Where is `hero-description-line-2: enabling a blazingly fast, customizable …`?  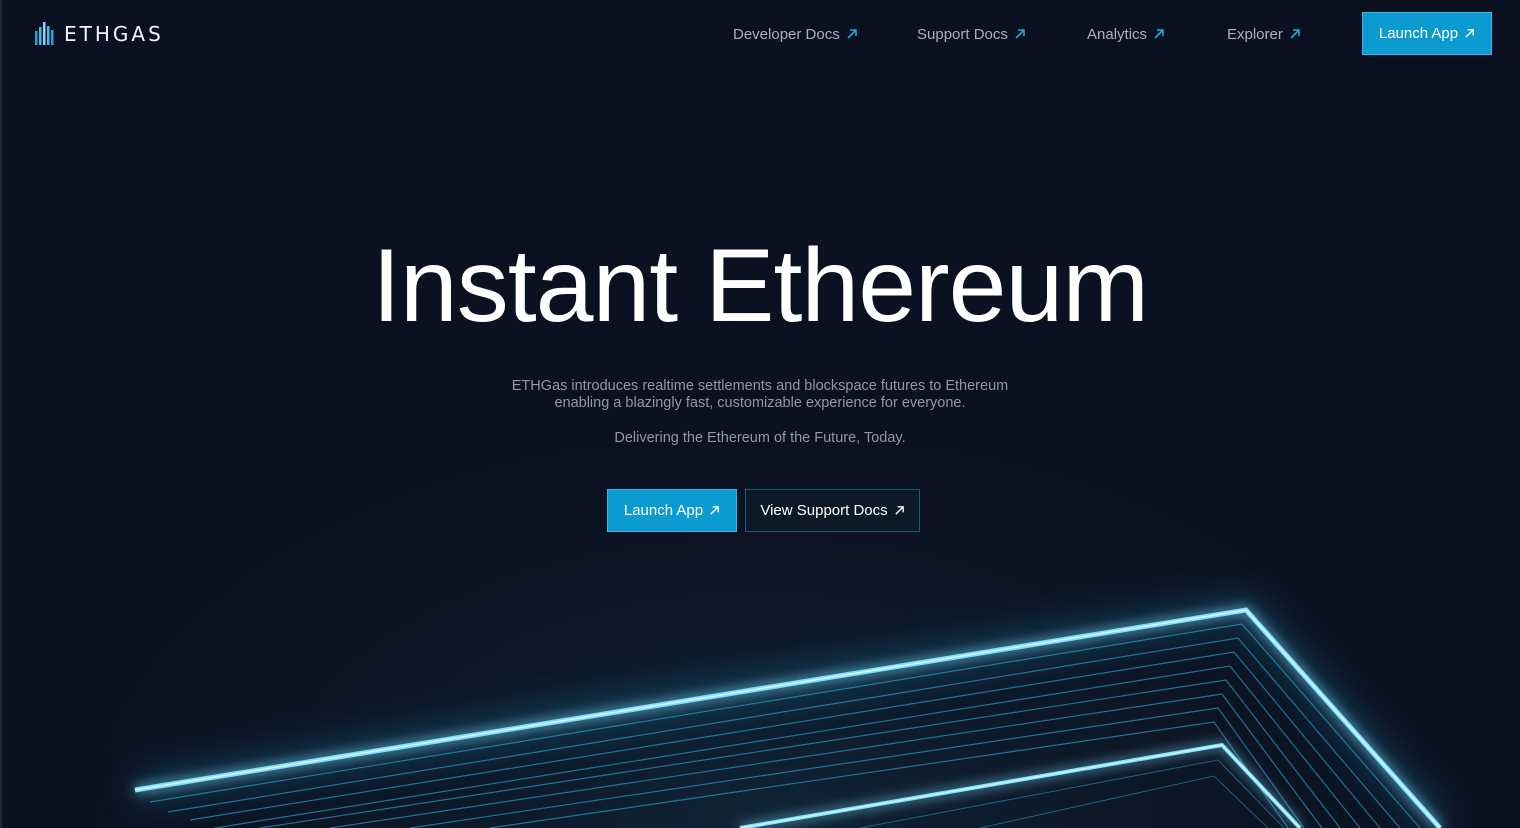
hero-description-line-2: enabling a blazingly fast, customizable … is located at coordinates (760, 403).